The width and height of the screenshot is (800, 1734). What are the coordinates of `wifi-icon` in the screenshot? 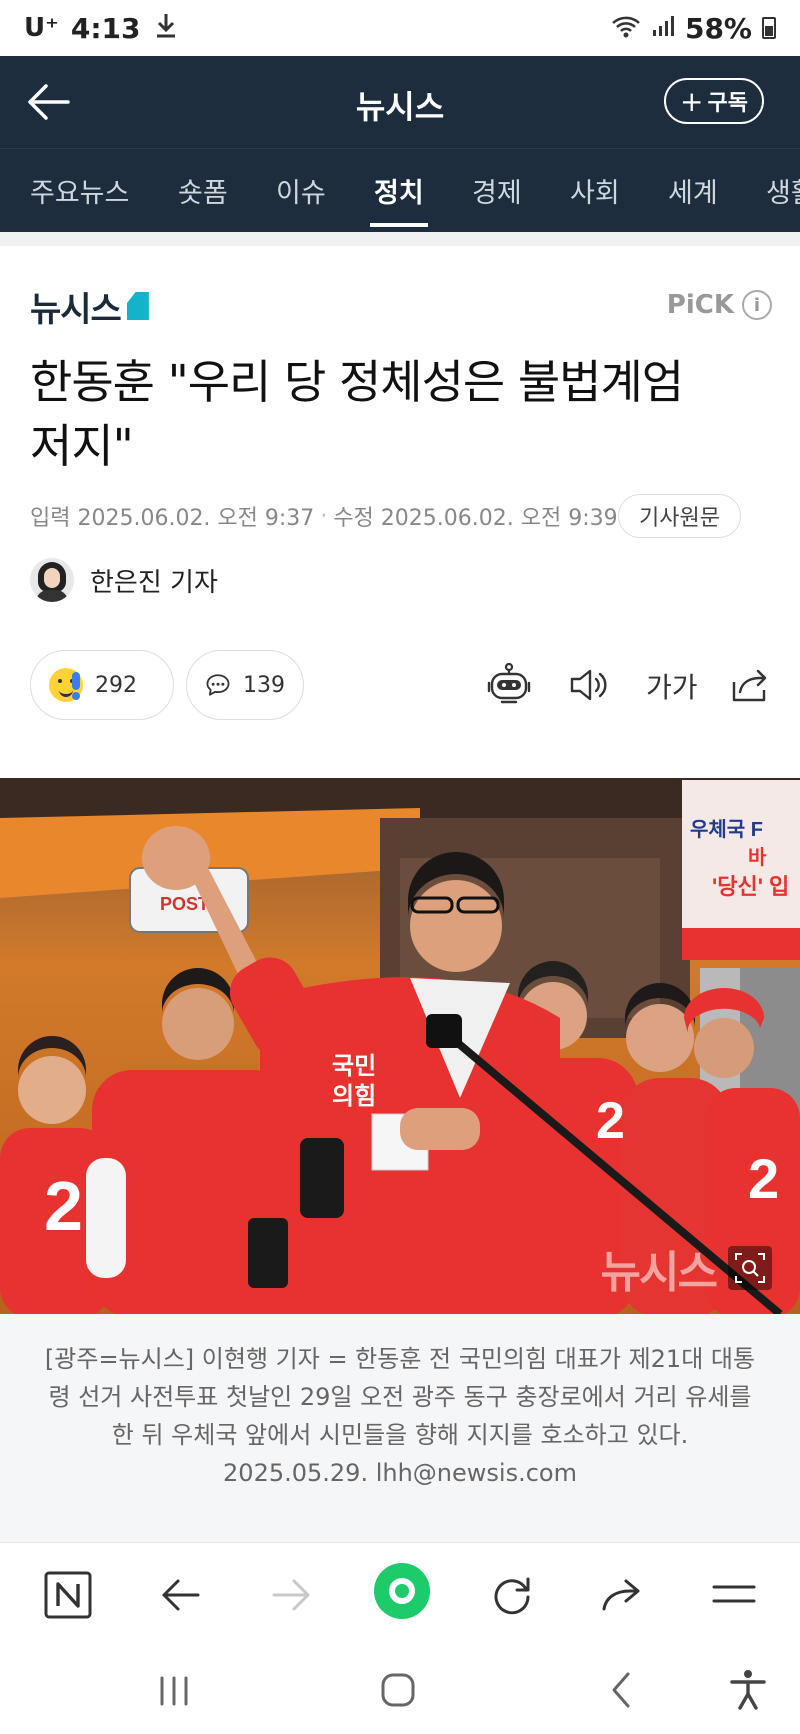 It's located at (626, 28).